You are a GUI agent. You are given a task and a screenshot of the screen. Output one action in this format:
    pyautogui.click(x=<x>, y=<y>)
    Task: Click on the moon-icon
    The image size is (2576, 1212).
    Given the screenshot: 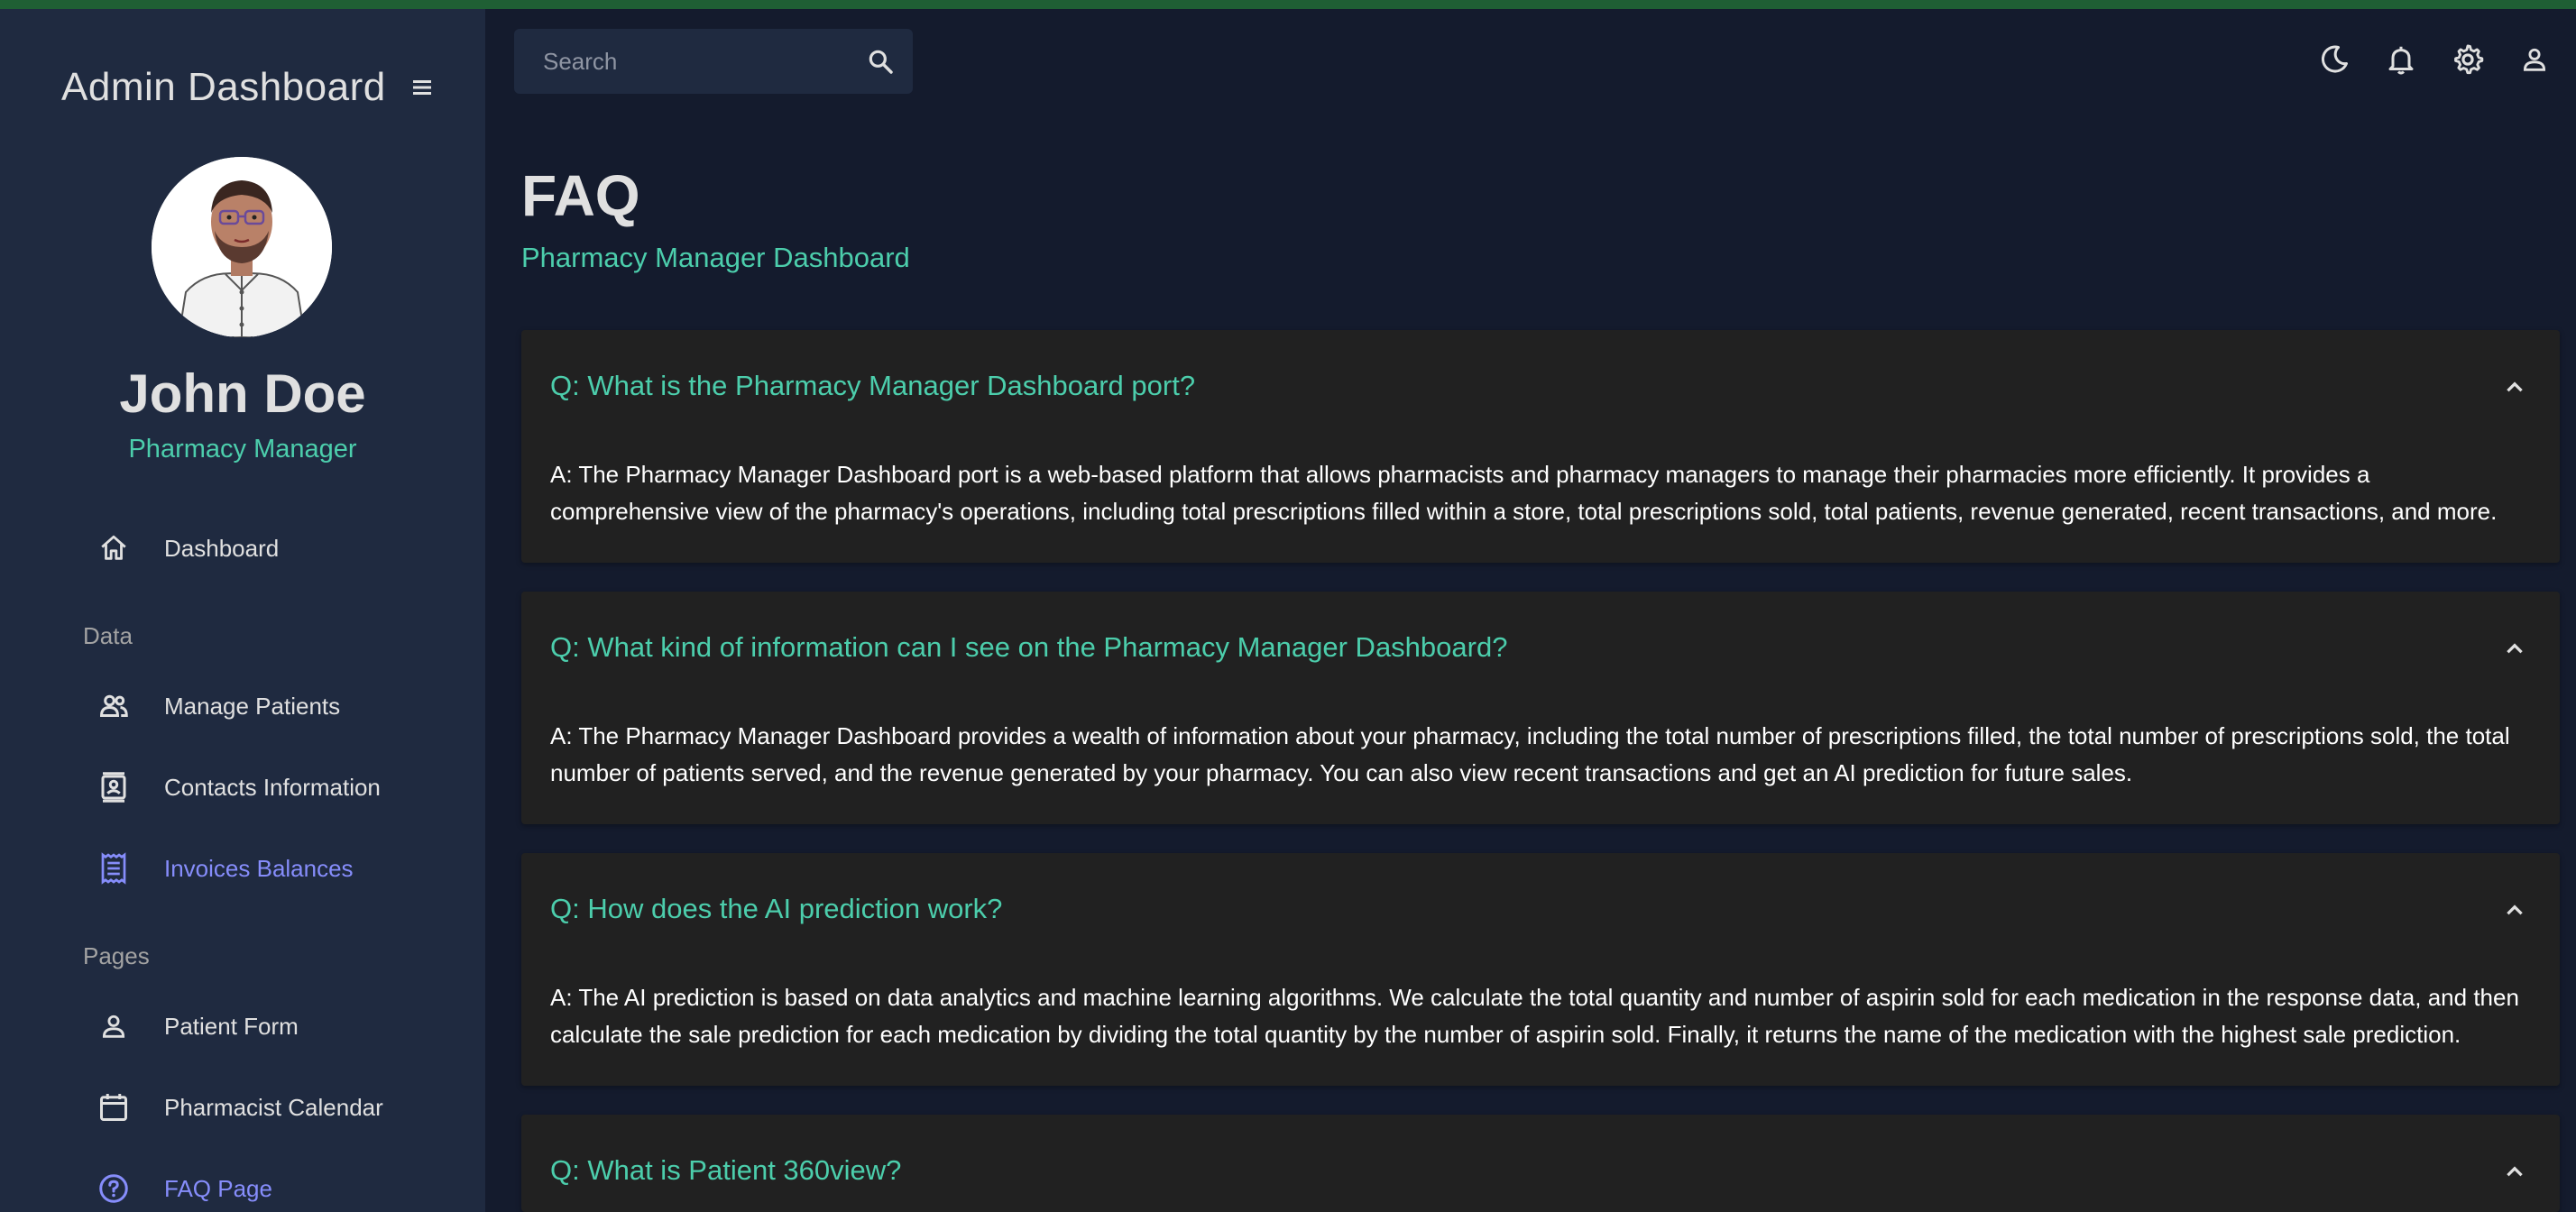 What is the action you would take?
    pyautogui.click(x=2334, y=60)
    